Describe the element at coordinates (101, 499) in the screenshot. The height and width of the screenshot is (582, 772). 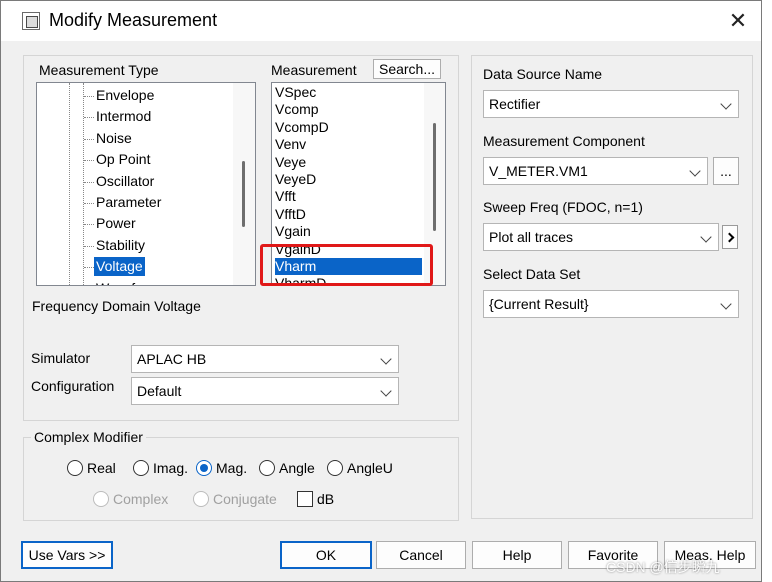
I see `radio-complex` at that location.